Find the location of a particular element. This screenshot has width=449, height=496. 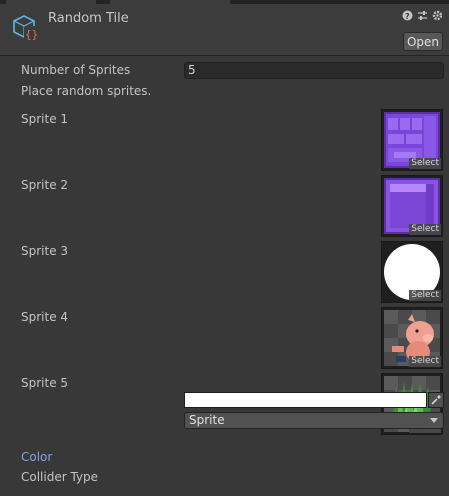

preset-sliders-icon is located at coordinates (422, 15).